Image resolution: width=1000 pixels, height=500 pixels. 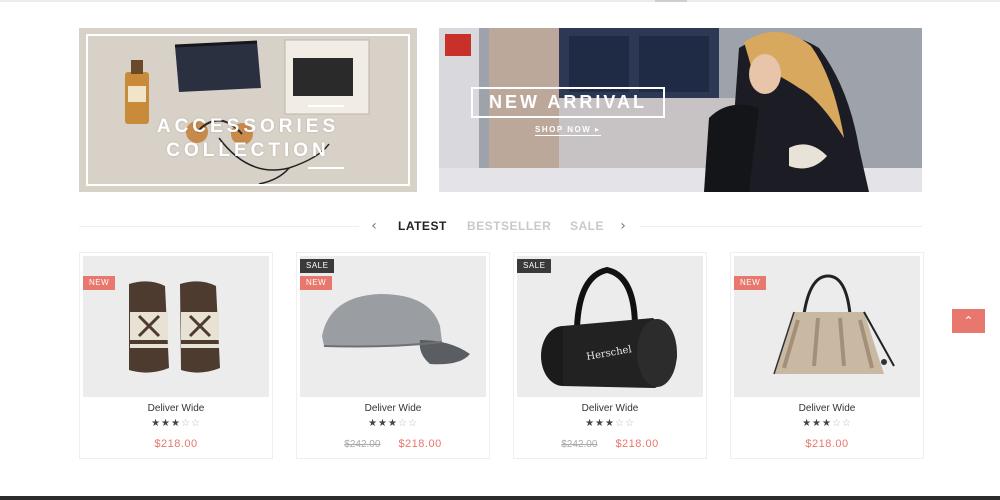 What do you see at coordinates (500, 498) in the screenshot?
I see `footer-edge` at bounding box center [500, 498].